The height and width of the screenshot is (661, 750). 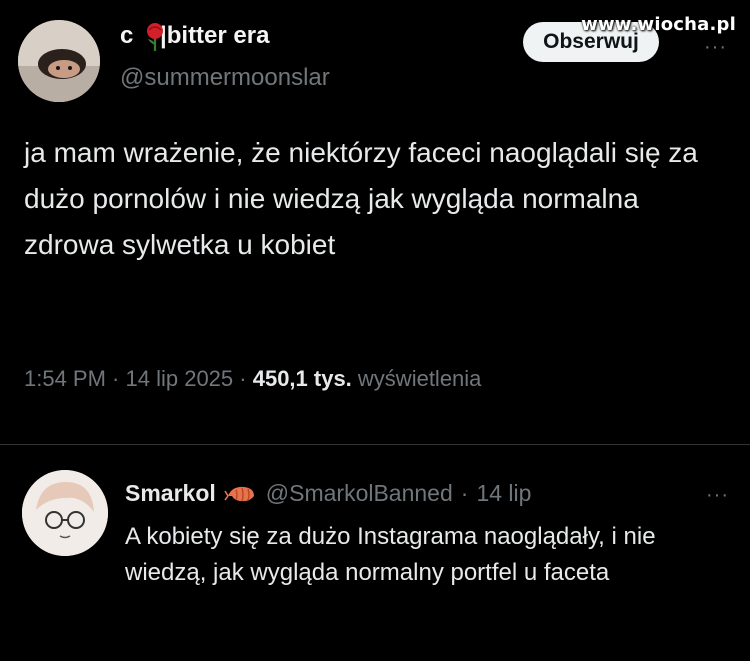 I want to click on avatar-photo, so click(x=59, y=61).